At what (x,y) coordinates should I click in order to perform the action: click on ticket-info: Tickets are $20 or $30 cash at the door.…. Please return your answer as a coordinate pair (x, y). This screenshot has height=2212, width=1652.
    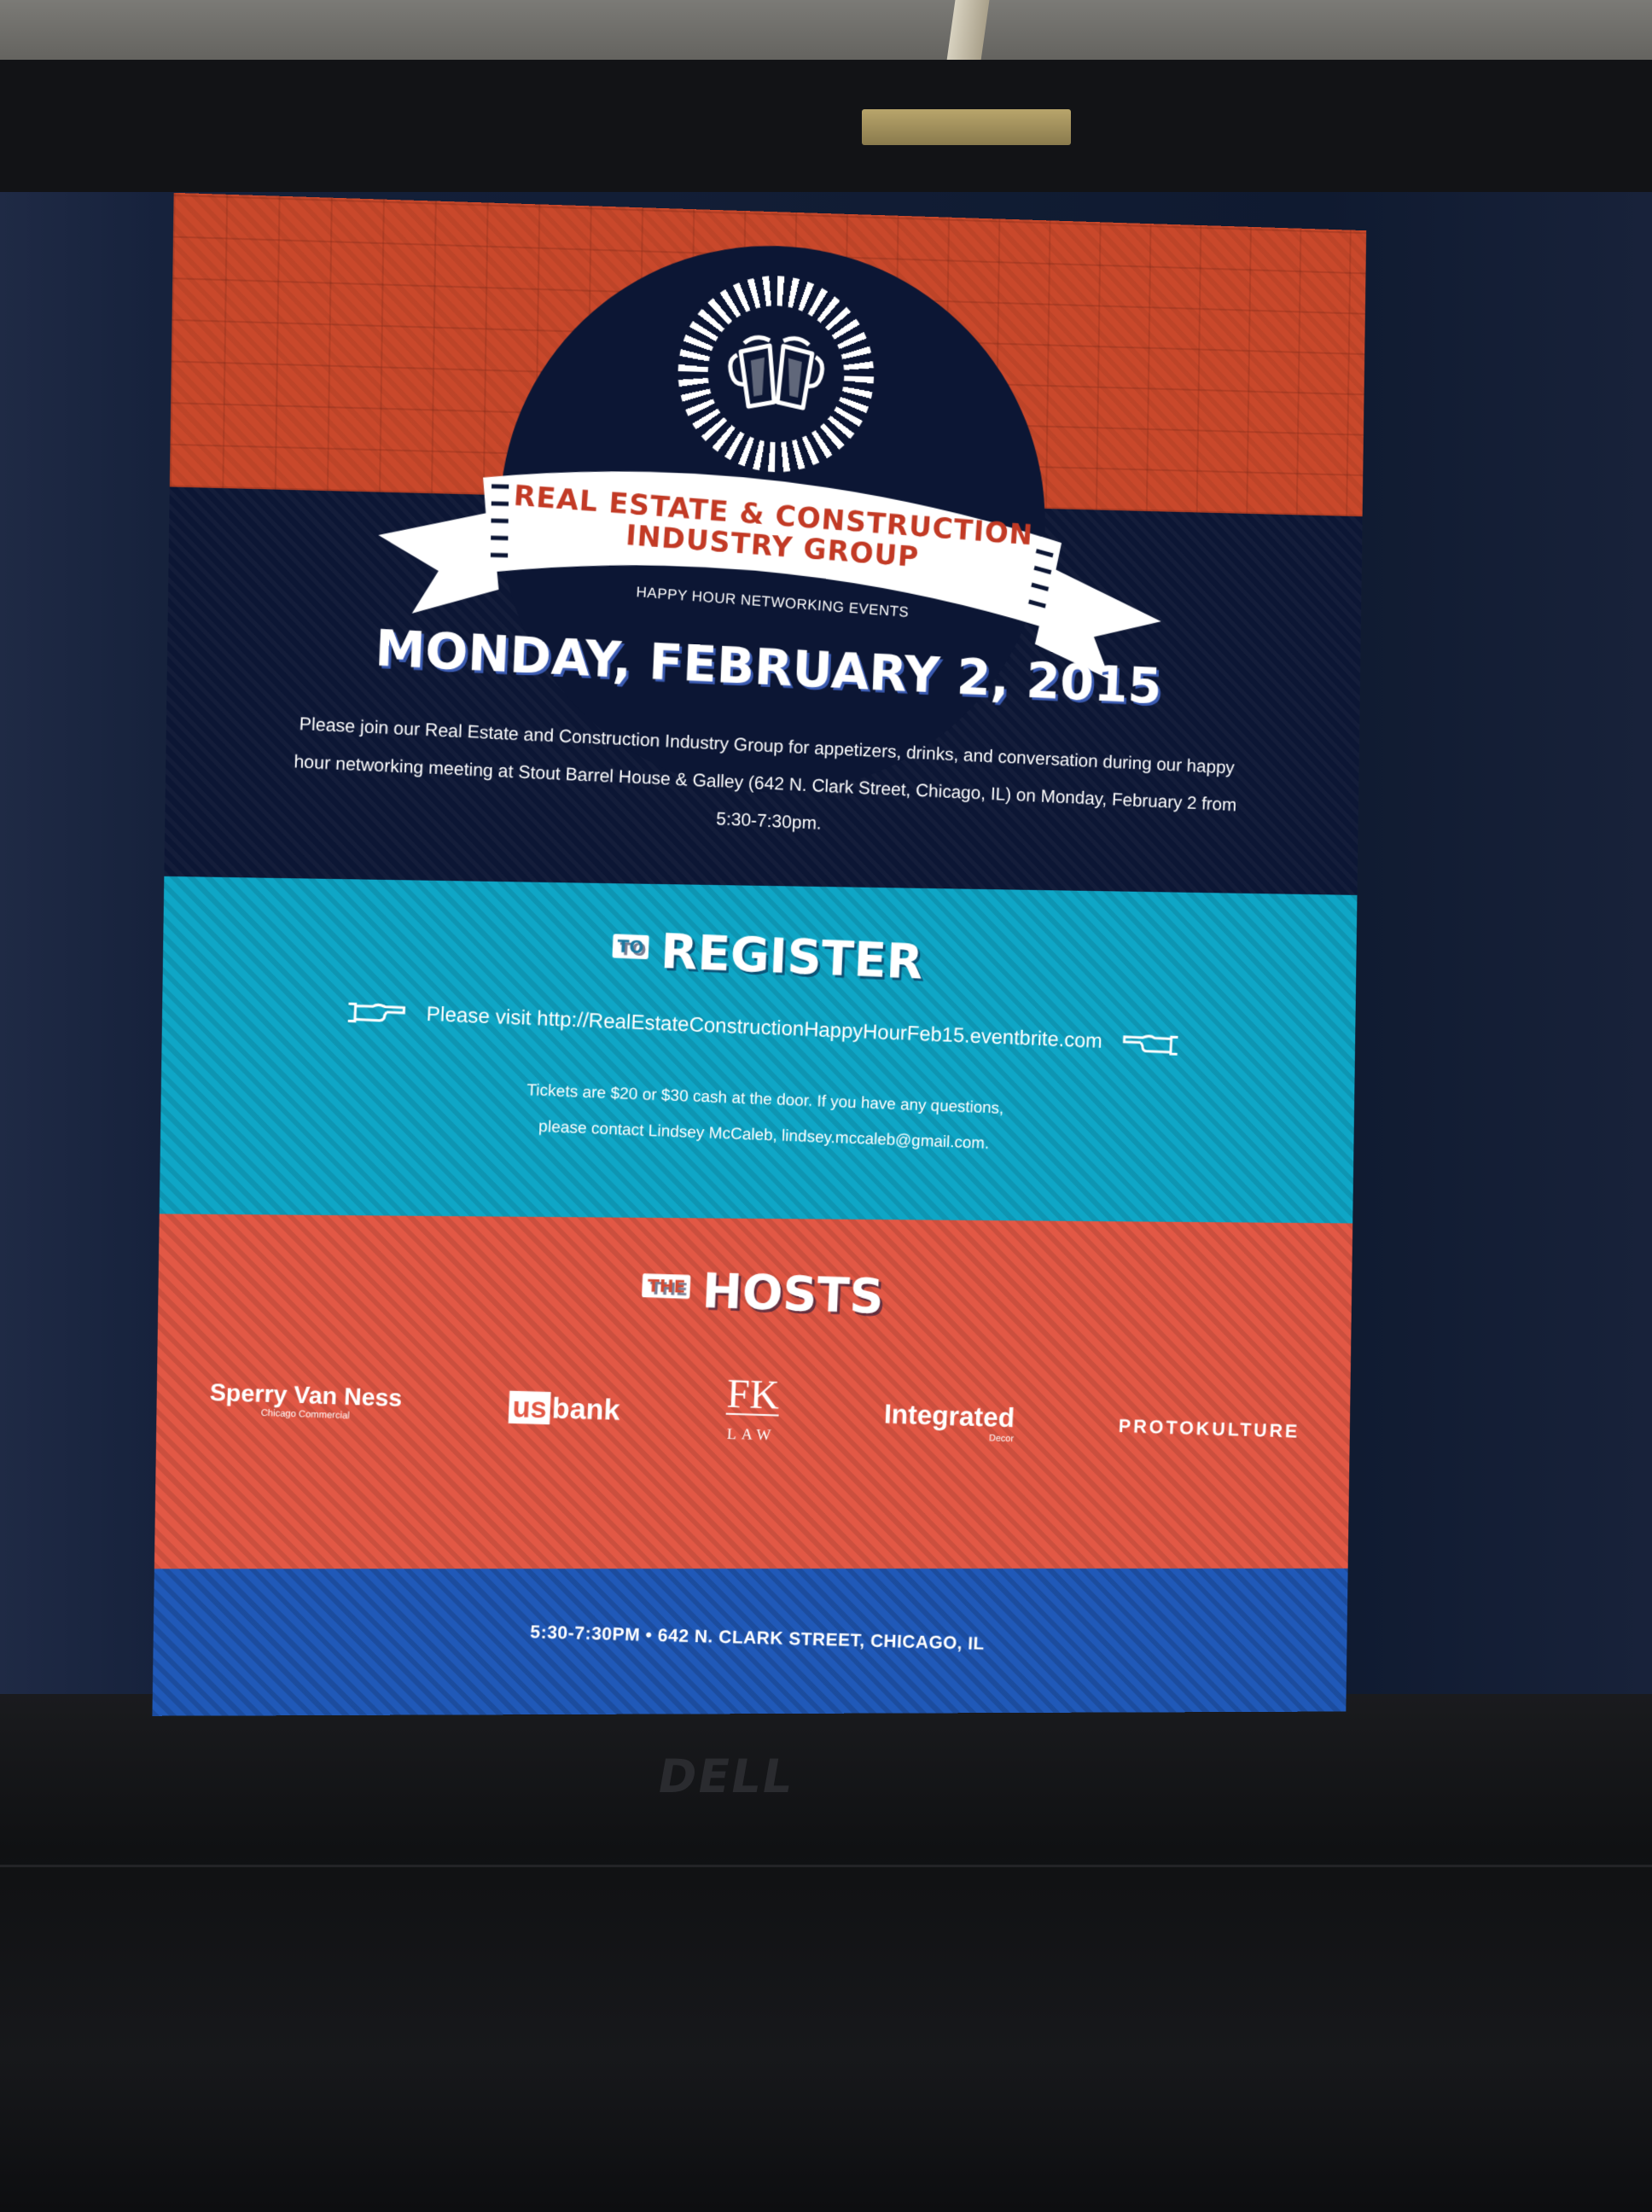
    Looking at the image, I should click on (763, 1117).